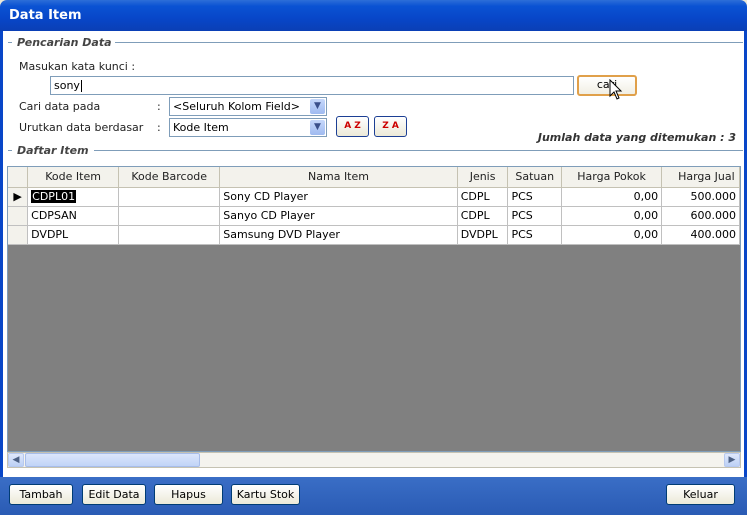 This screenshot has height=515, width=747. I want to click on window-title: Data Item, so click(45, 15).